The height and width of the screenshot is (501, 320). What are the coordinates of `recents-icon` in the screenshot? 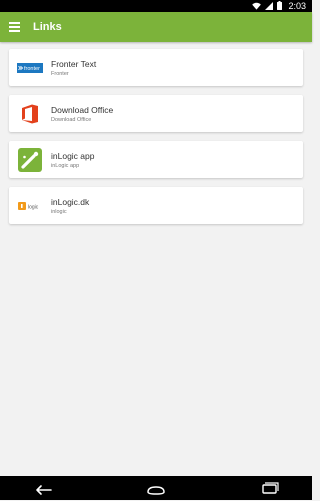 It's located at (270, 488).